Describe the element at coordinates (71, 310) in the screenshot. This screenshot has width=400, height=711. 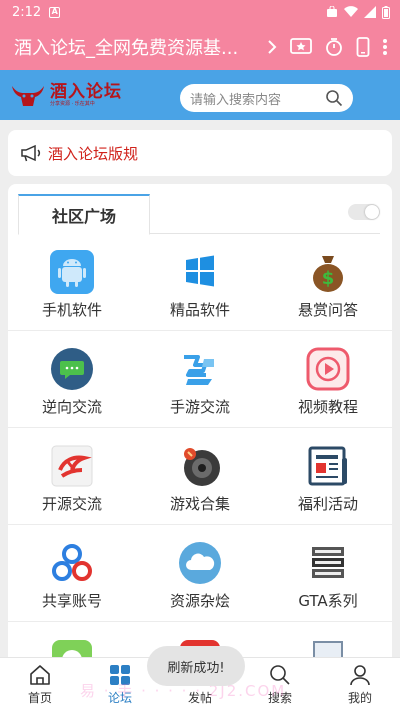
I see `forum-item-label: 手机软件` at that location.